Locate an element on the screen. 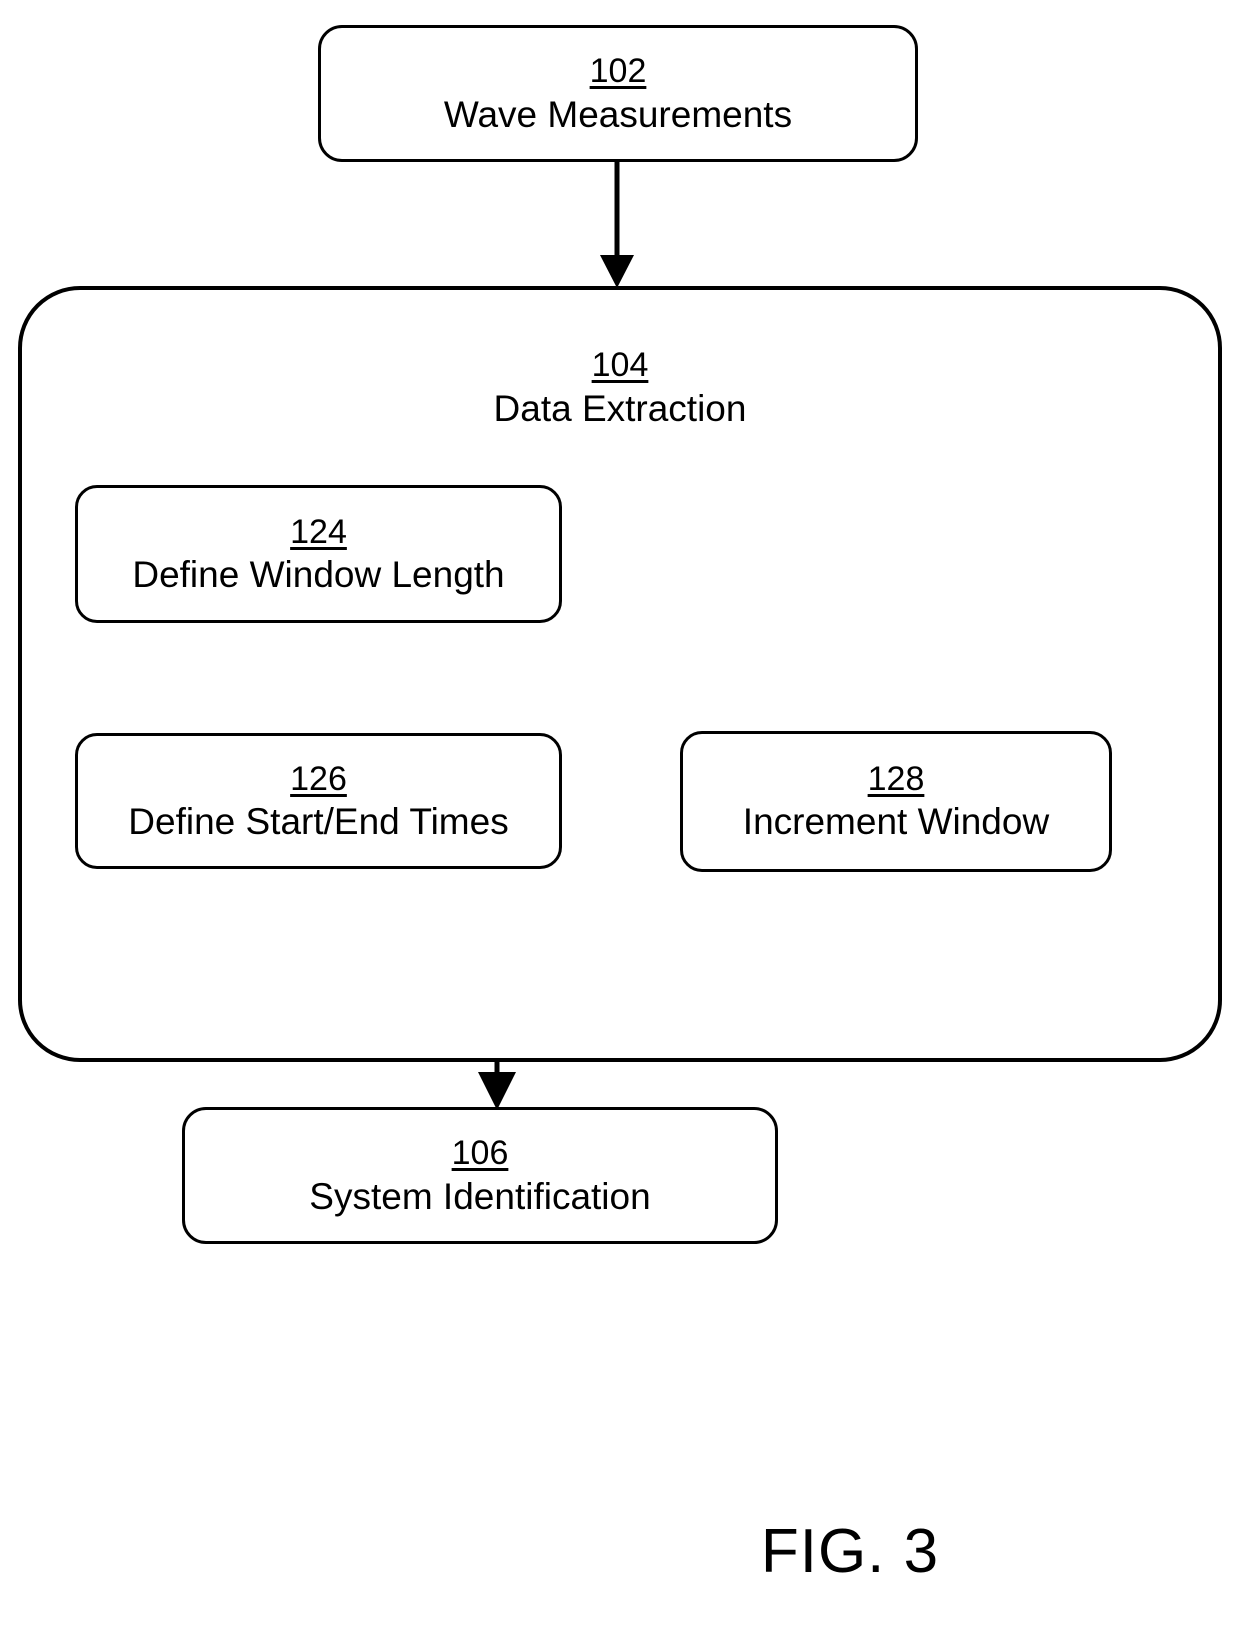 This screenshot has width=1240, height=1633. node-increment-window-label: Increment Window is located at coordinates (896, 822).